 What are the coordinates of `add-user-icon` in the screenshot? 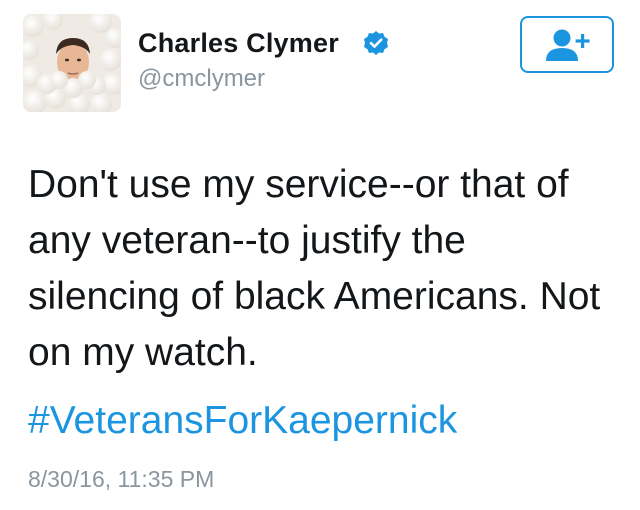 It's located at (568, 45).